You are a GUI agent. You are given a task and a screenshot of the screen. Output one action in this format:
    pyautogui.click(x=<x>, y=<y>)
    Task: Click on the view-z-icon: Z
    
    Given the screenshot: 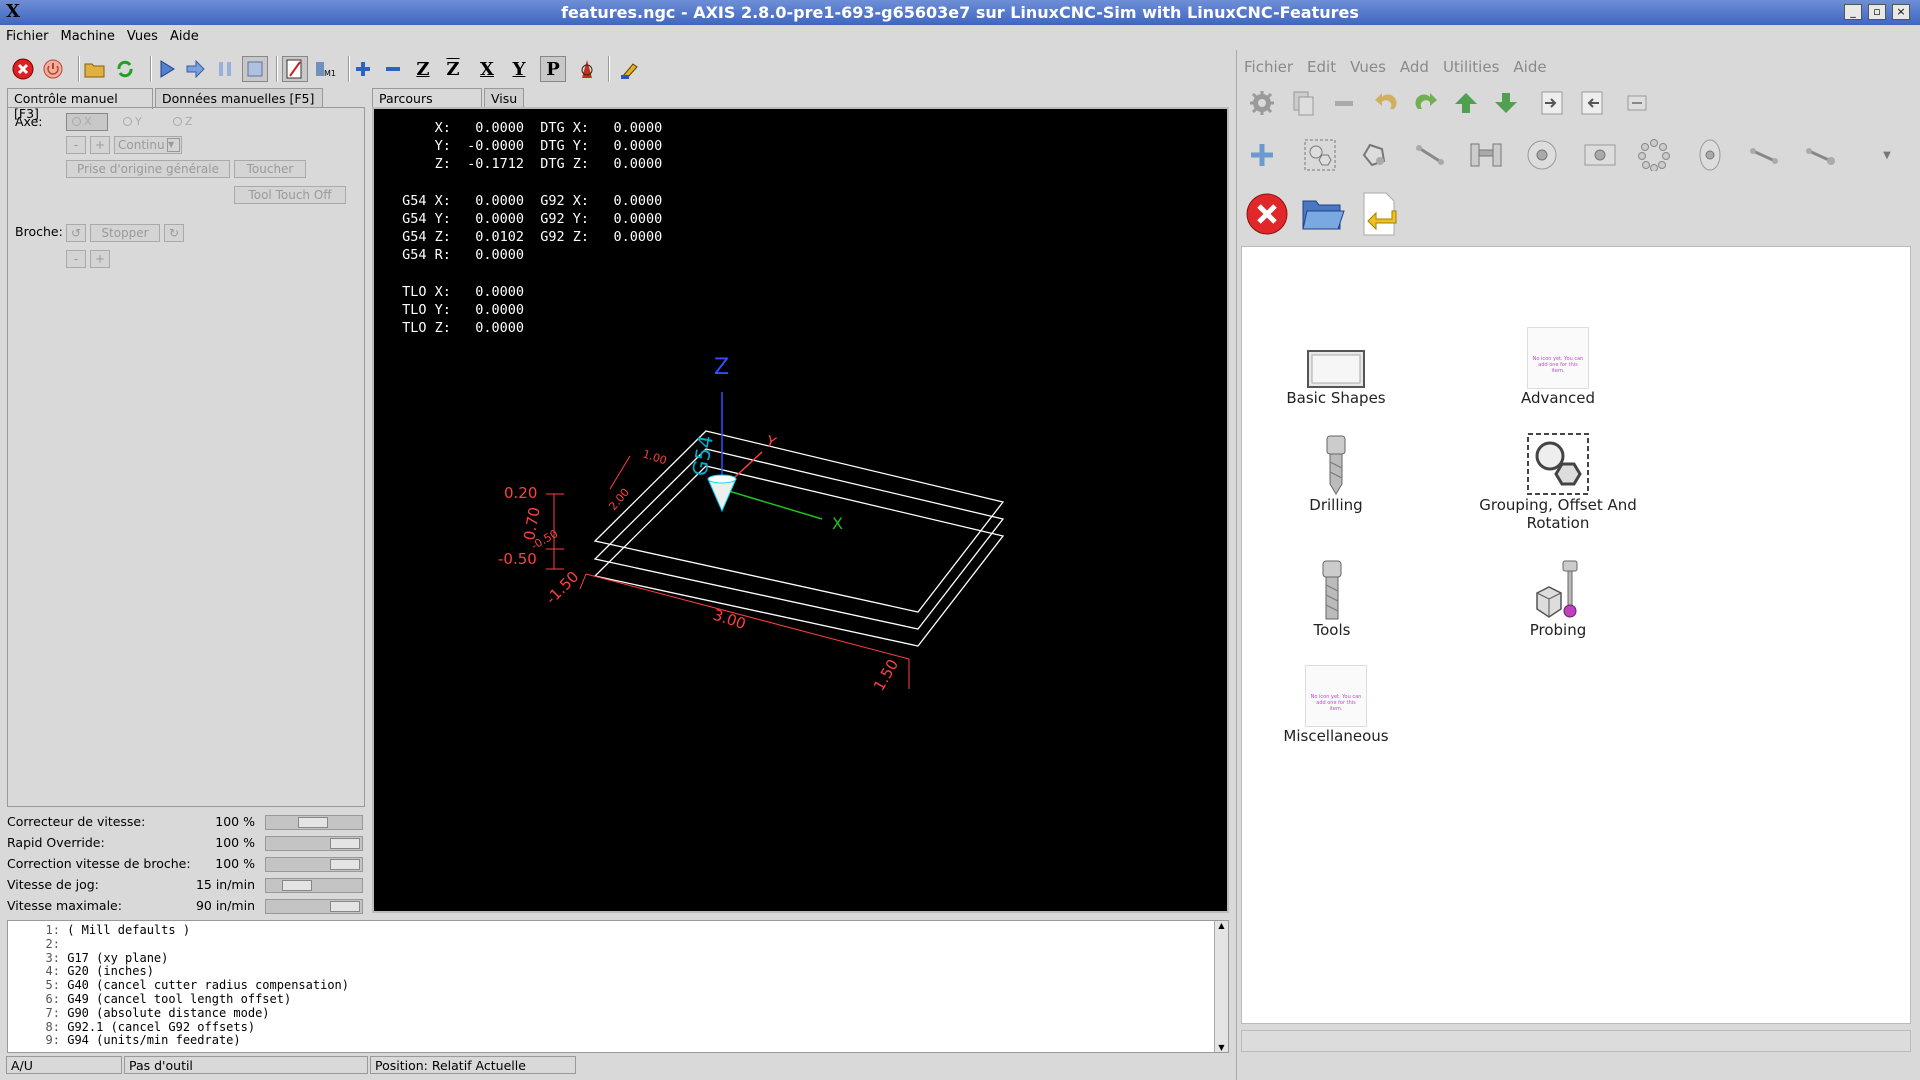 What is the action you would take?
    pyautogui.click(x=423, y=69)
    